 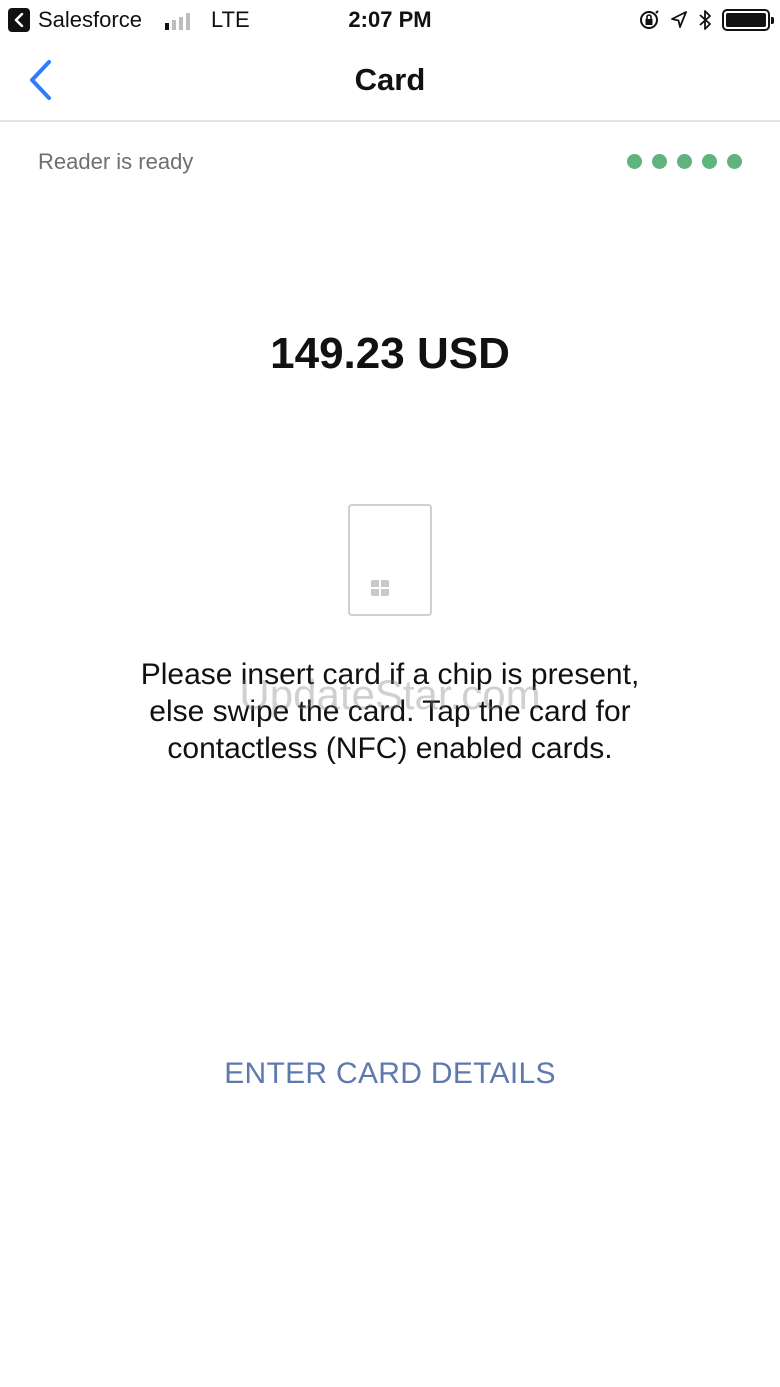 I want to click on reader-status-row: Reader is ready, so click(x=390, y=162).